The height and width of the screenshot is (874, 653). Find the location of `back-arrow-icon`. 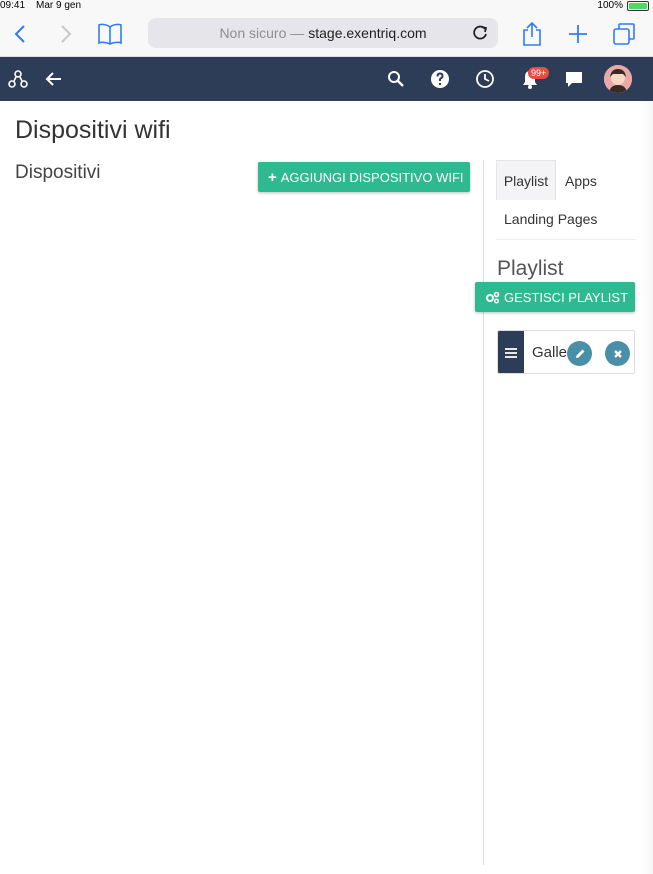

back-arrow-icon is located at coordinates (54, 79).